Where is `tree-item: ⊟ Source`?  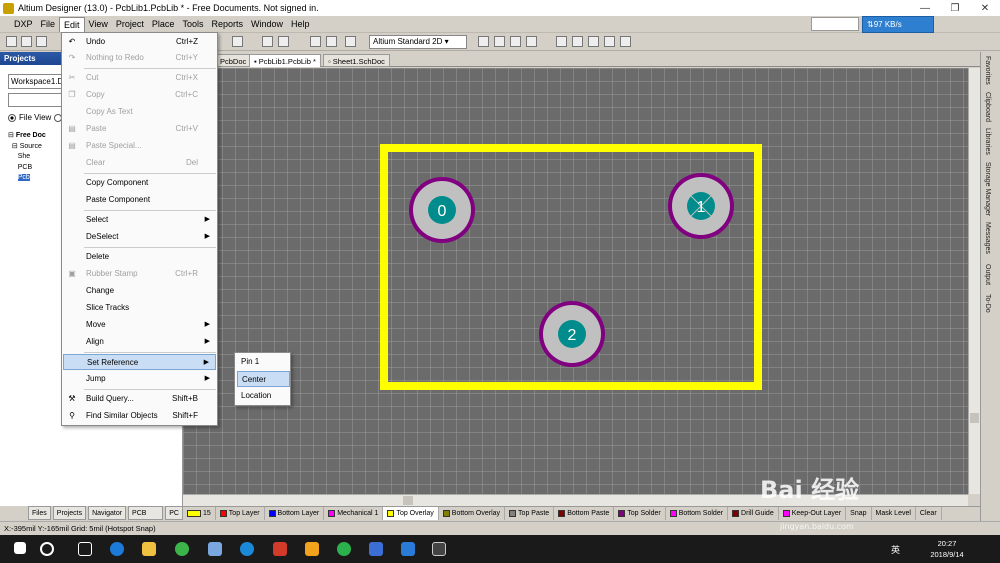
tree-item: ⊟ Source is located at coordinates (36, 147).